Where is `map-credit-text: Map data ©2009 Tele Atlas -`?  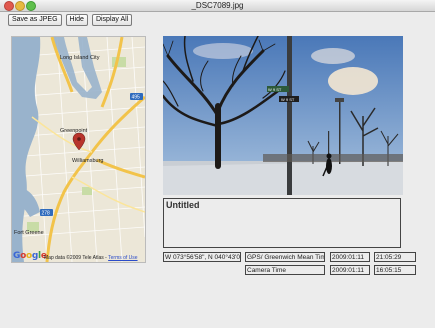
map-credit-text: Map data ©2009 Tele Atlas - is located at coordinates (75, 258).